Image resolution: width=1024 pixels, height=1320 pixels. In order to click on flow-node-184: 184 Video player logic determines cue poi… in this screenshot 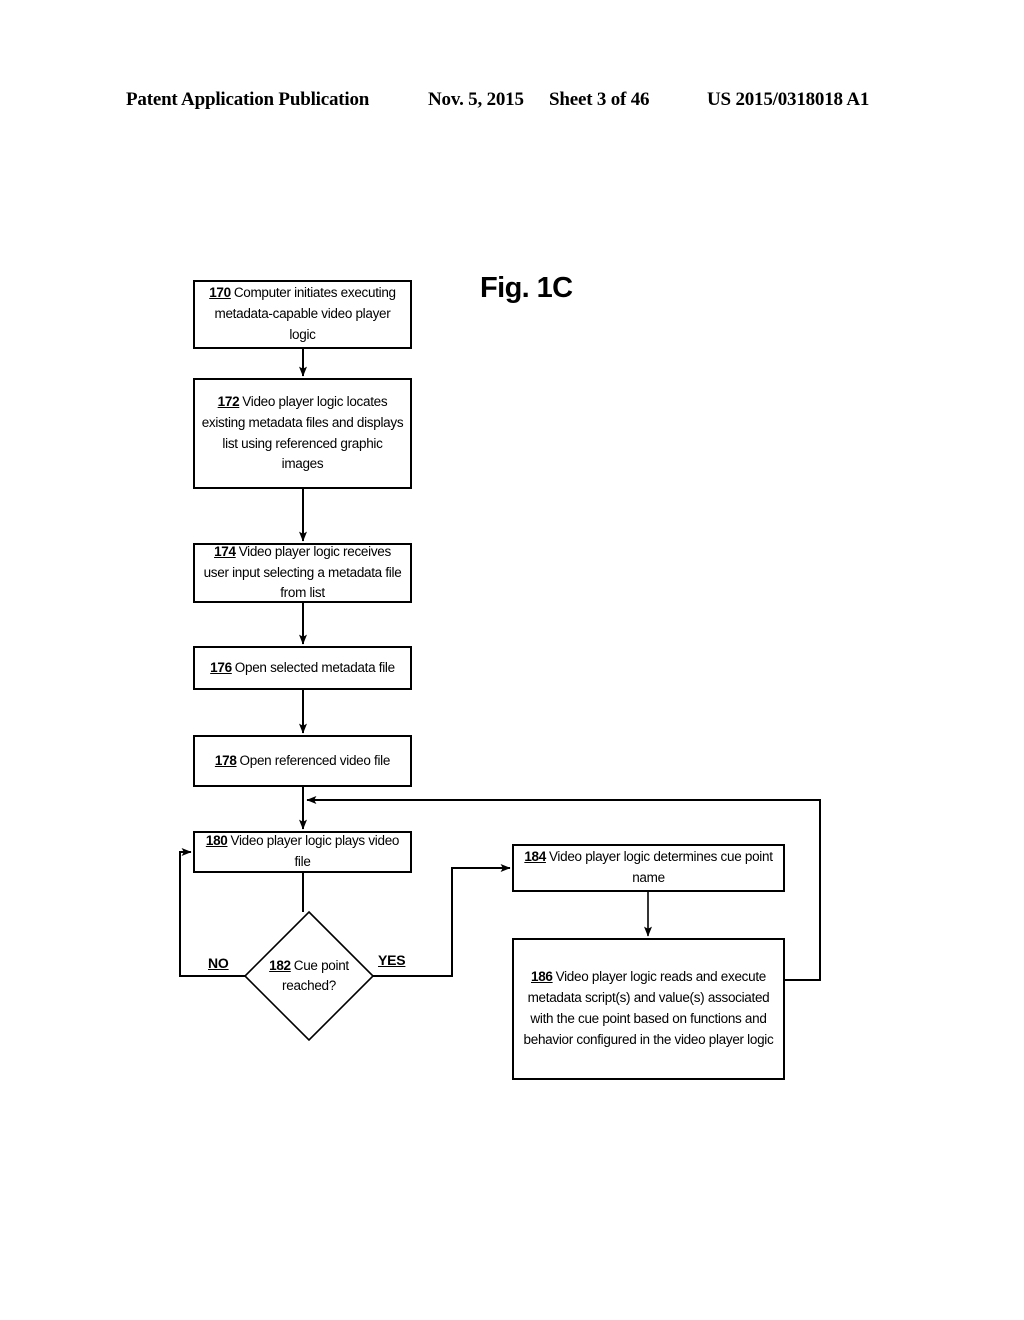, I will do `click(648, 868)`.